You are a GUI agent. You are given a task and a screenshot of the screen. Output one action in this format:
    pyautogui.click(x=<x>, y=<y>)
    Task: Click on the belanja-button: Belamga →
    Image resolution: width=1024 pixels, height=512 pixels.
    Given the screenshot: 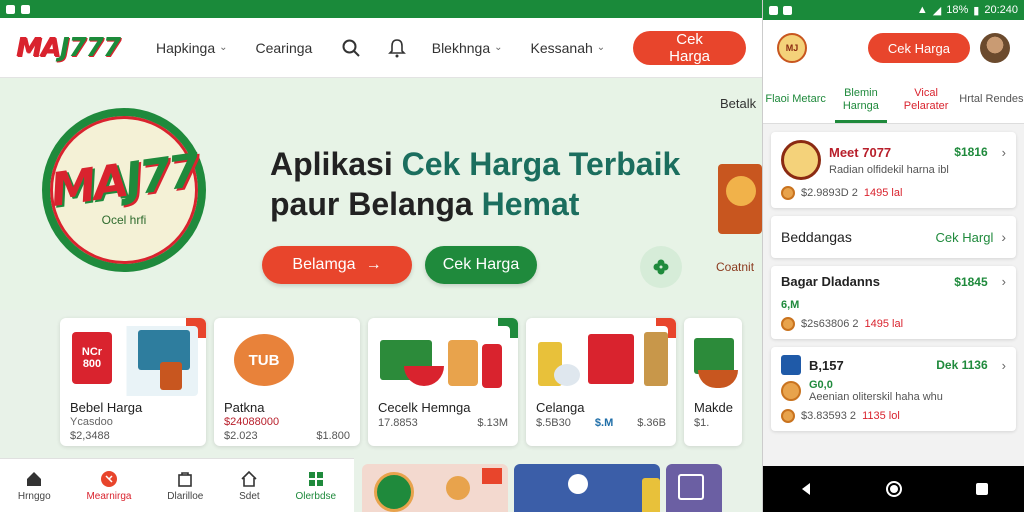 What is the action you would take?
    pyautogui.click(x=337, y=265)
    